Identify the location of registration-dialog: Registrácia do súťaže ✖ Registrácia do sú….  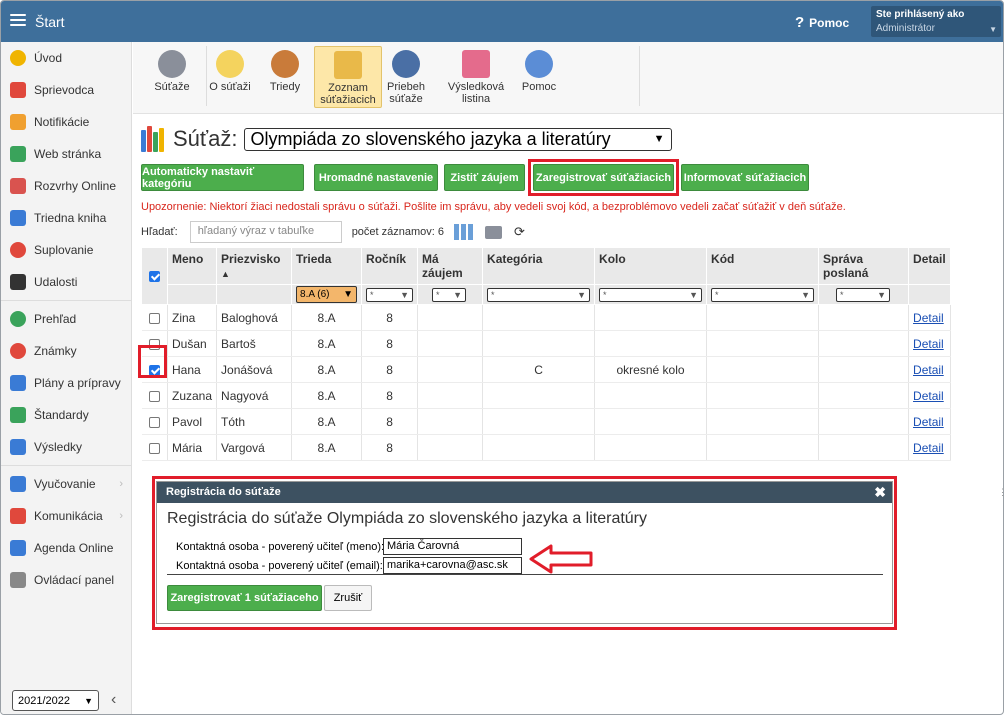
(524, 552).